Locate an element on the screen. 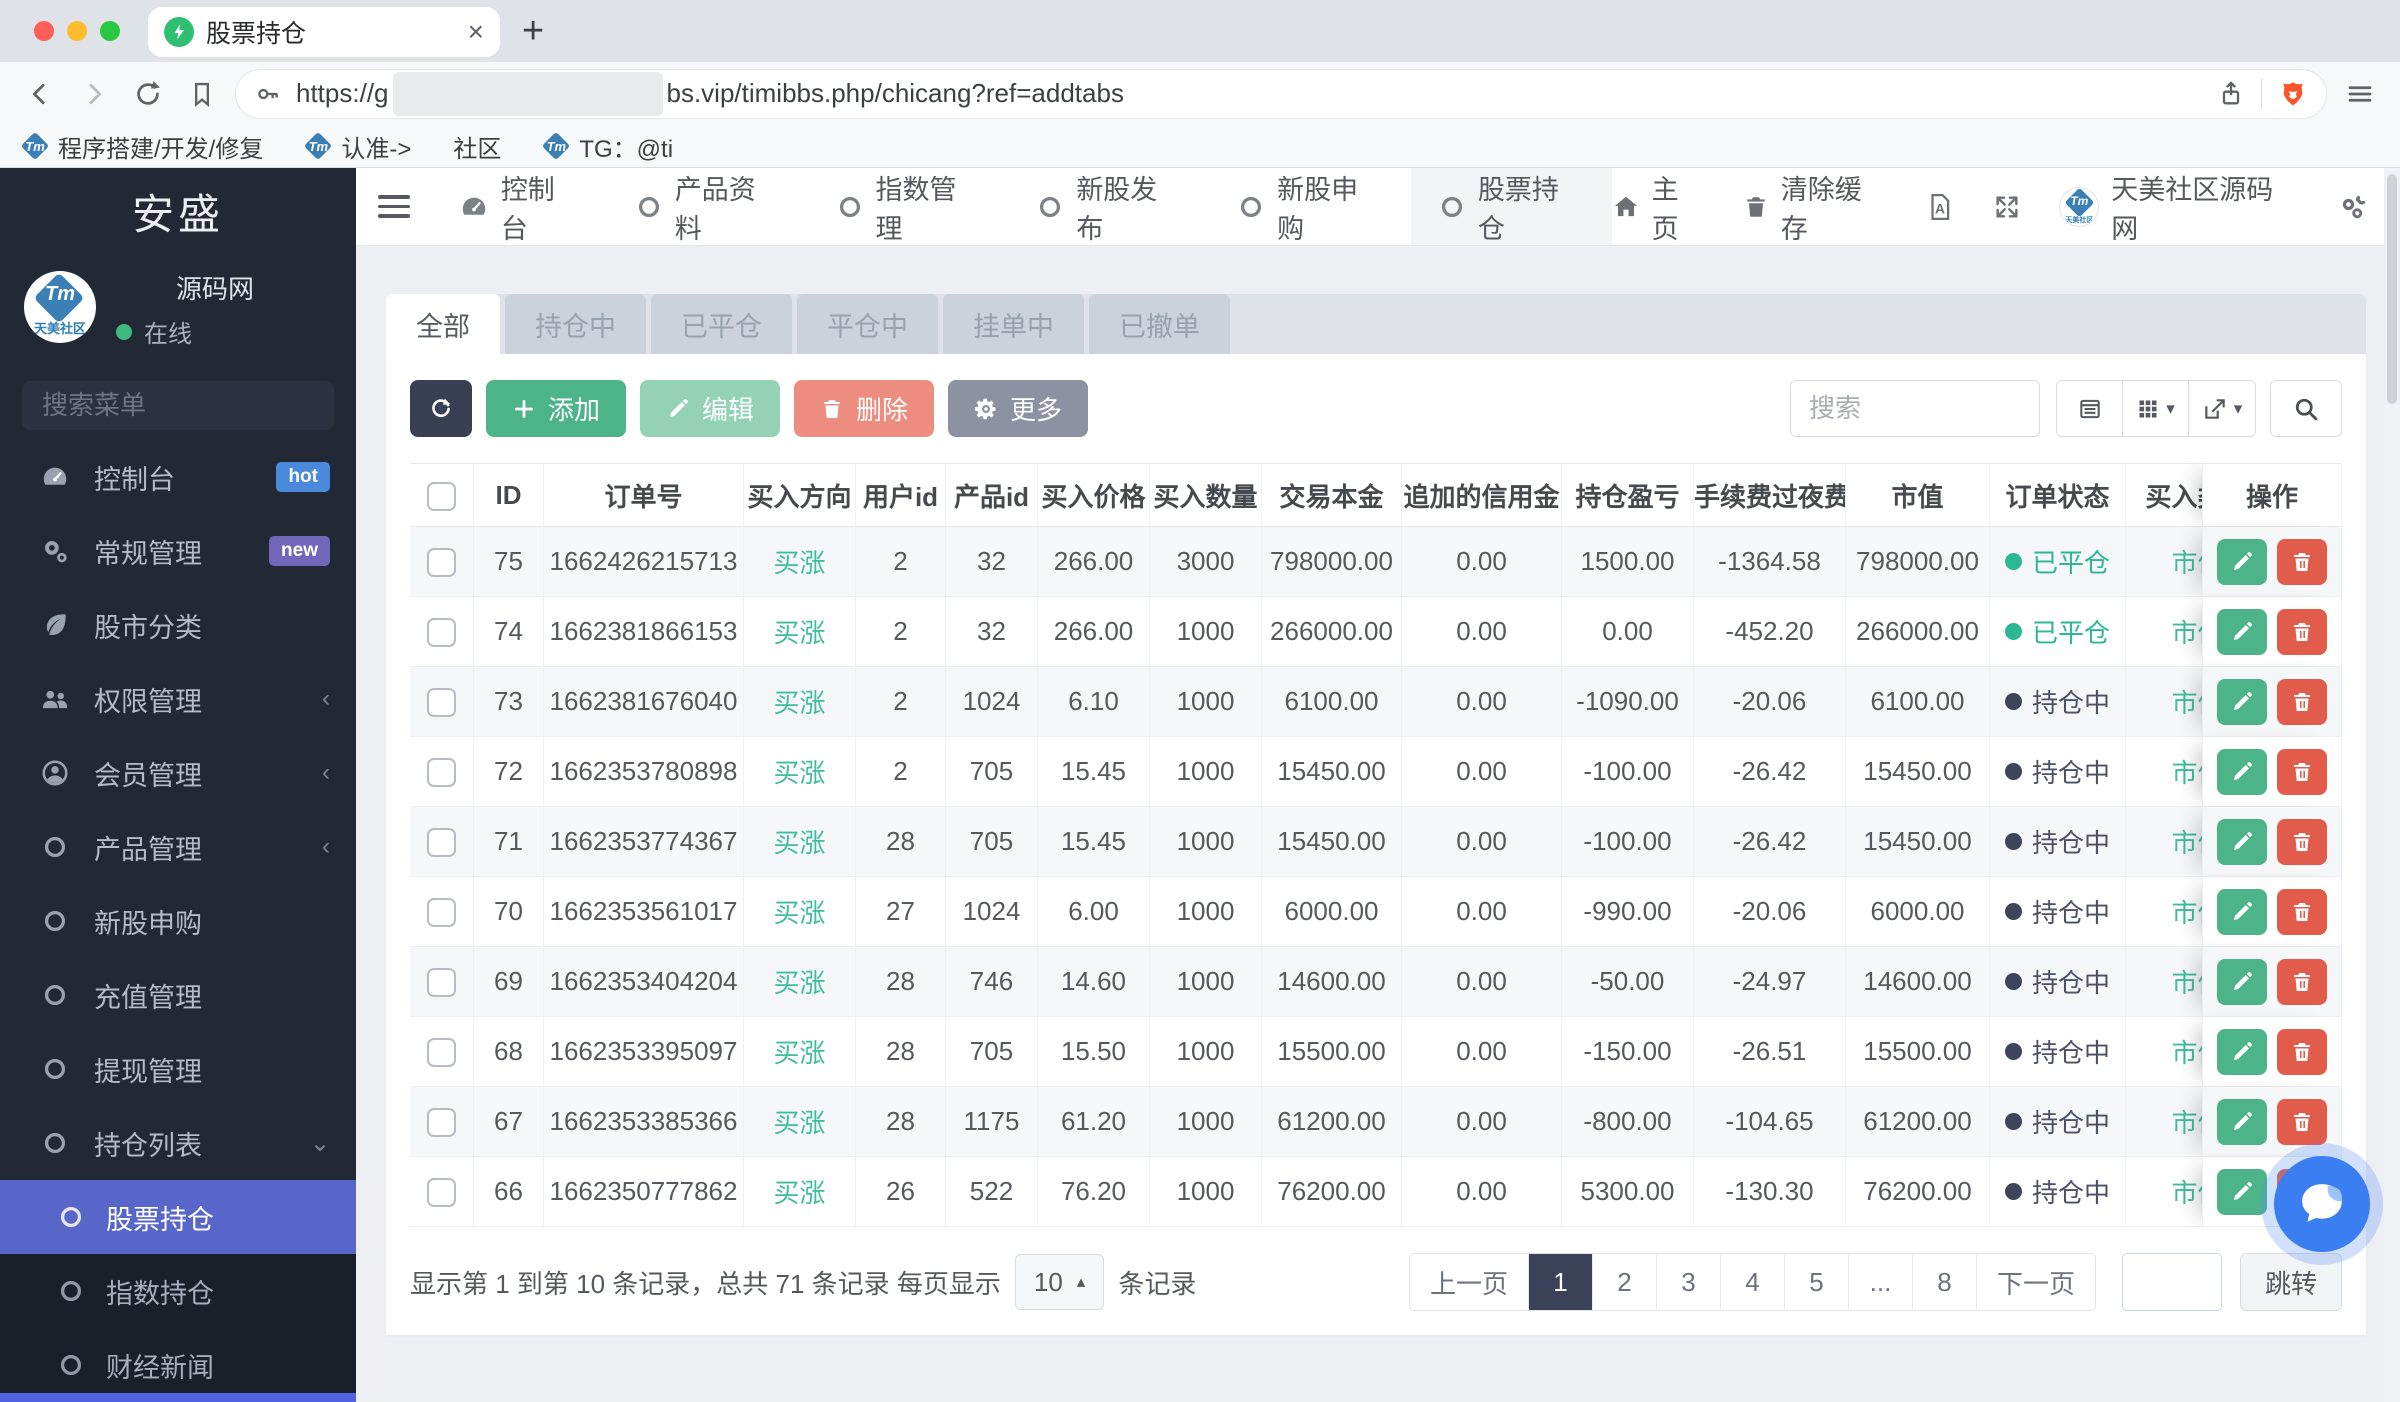 The width and height of the screenshot is (2400, 1402). sidebar-subitem-财经新闻: 财经新闻 is located at coordinates (178, 1365).